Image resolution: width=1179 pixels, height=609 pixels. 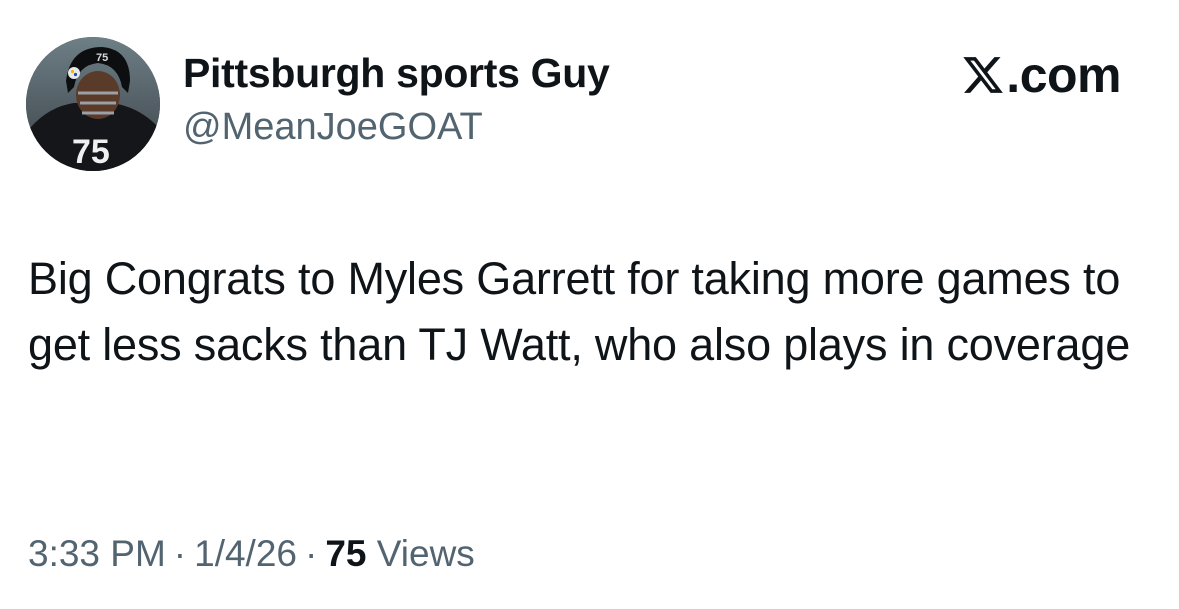 I want to click on author-display-name: Pittsburgh sports Guy, so click(x=396, y=73).